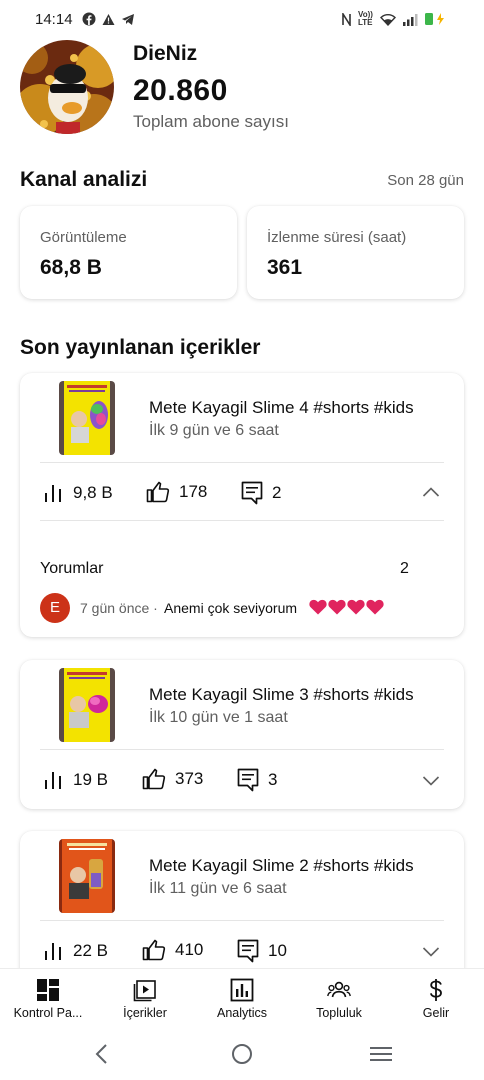  Describe the element at coordinates (55, 608) in the screenshot. I see `commenter-avatar: E` at that location.